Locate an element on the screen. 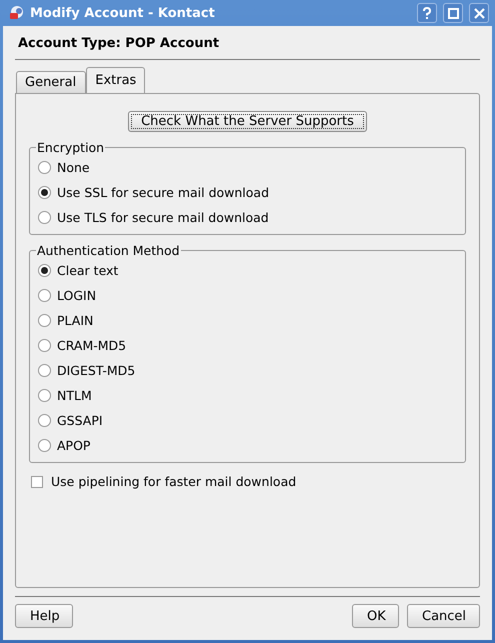 The height and width of the screenshot is (643, 495). group-title: Authentication Method is located at coordinates (108, 250).